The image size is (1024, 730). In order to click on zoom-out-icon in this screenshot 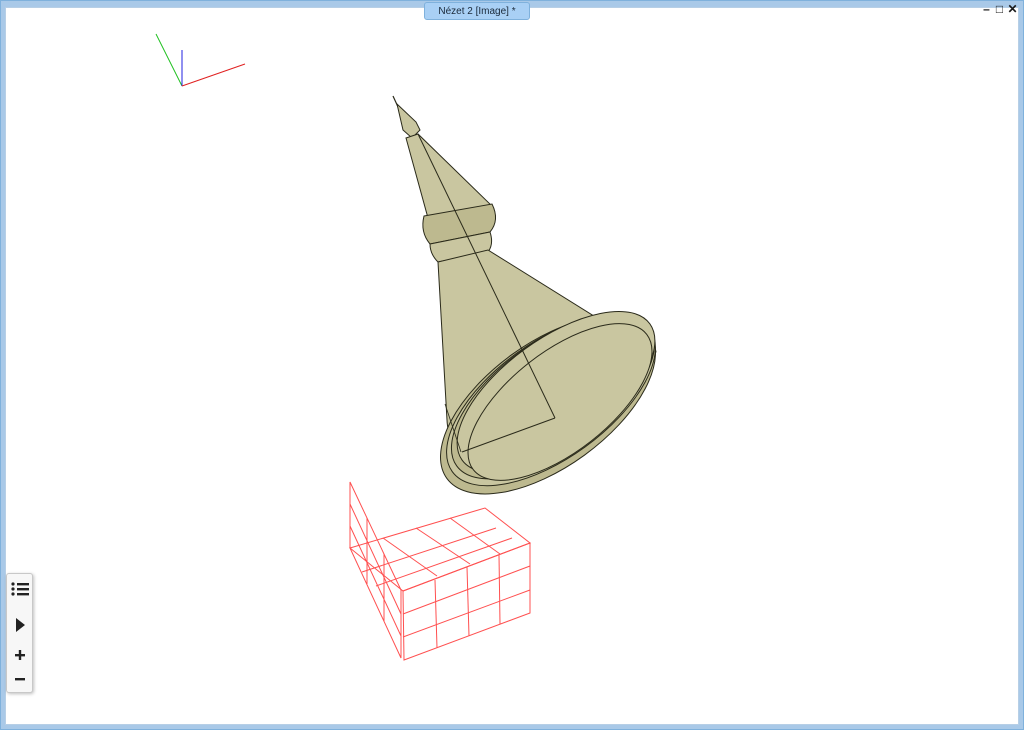, I will do `click(19, 679)`.